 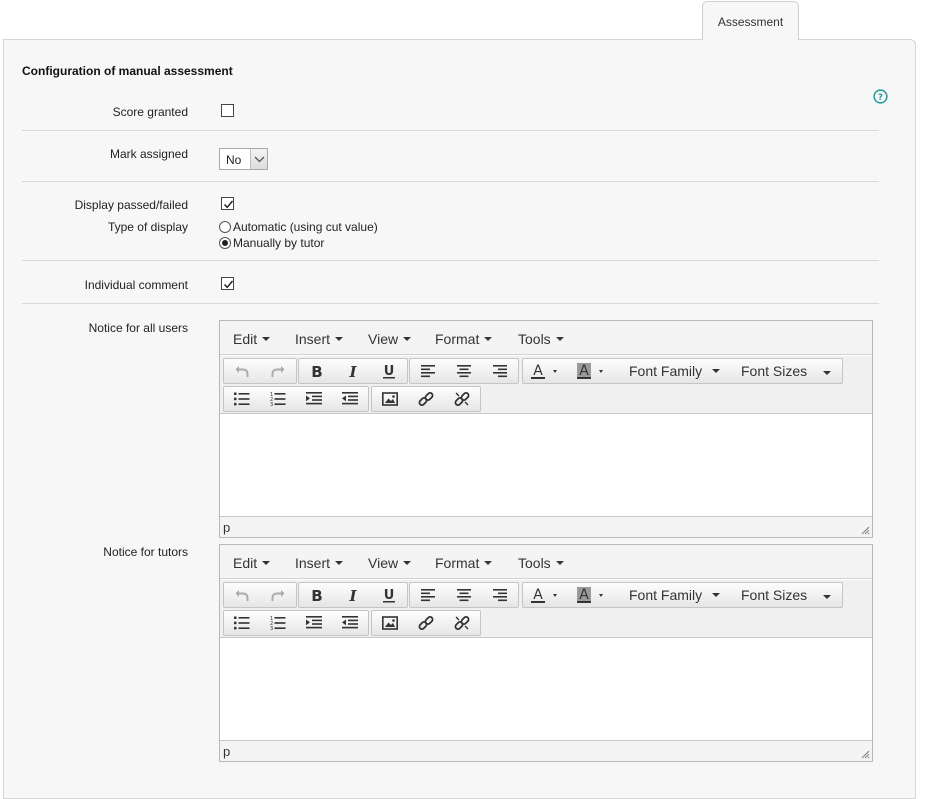 I want to click on display-passed-failed-checkbox, so click(x=227, y=203).